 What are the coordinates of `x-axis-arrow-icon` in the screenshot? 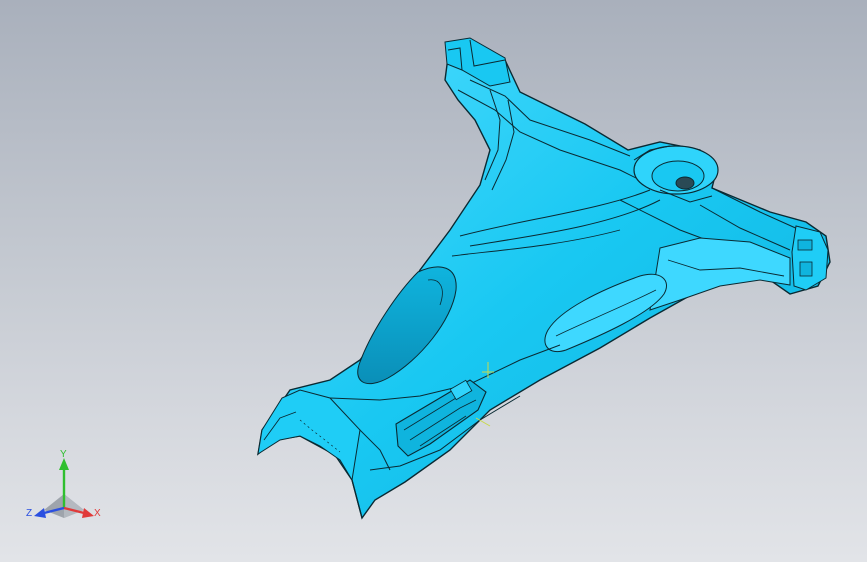 It's located at (88, 513).